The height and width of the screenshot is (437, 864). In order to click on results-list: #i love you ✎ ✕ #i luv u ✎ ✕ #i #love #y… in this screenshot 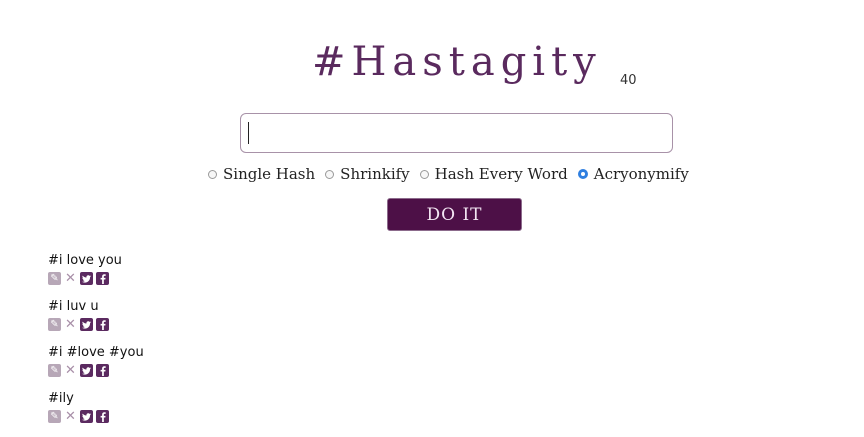, I will do `click(198, 344)`.